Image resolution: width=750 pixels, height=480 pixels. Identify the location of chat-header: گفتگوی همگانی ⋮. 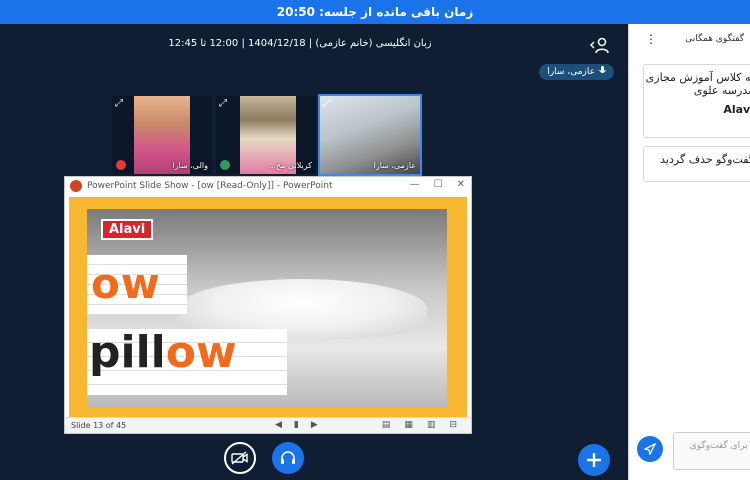
(689, 39).